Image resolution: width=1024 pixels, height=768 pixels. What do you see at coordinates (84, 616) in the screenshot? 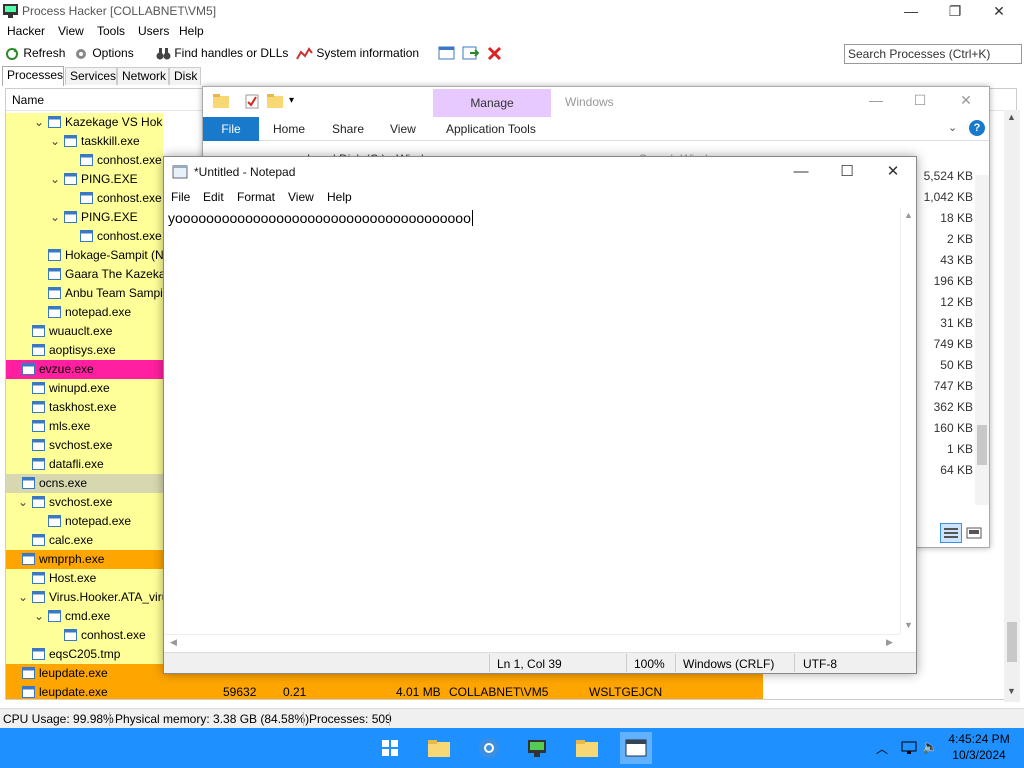
I see `process-row: ⌄ cmd.exe` at bounding box center [84, 616].